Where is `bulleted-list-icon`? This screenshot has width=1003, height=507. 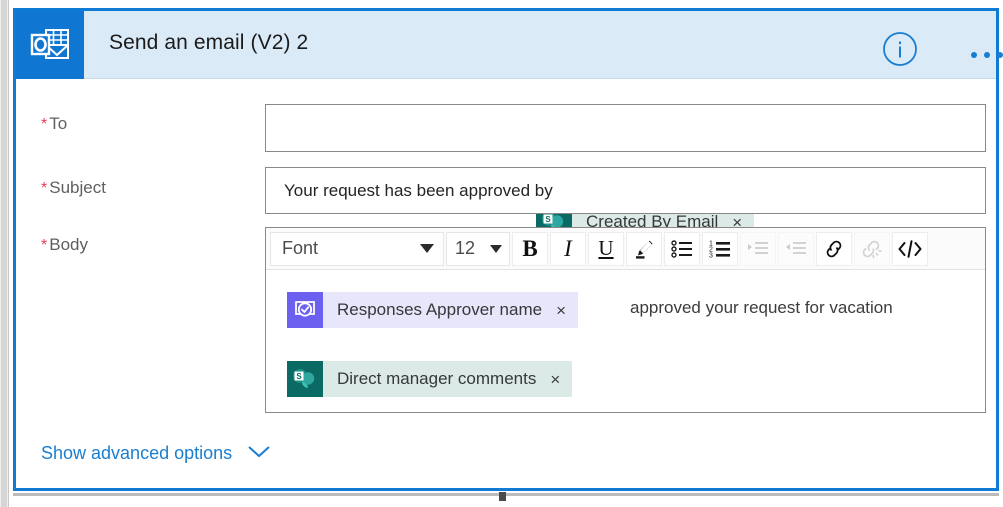 bulleted-list-icon is located at coordinates (682, 248).